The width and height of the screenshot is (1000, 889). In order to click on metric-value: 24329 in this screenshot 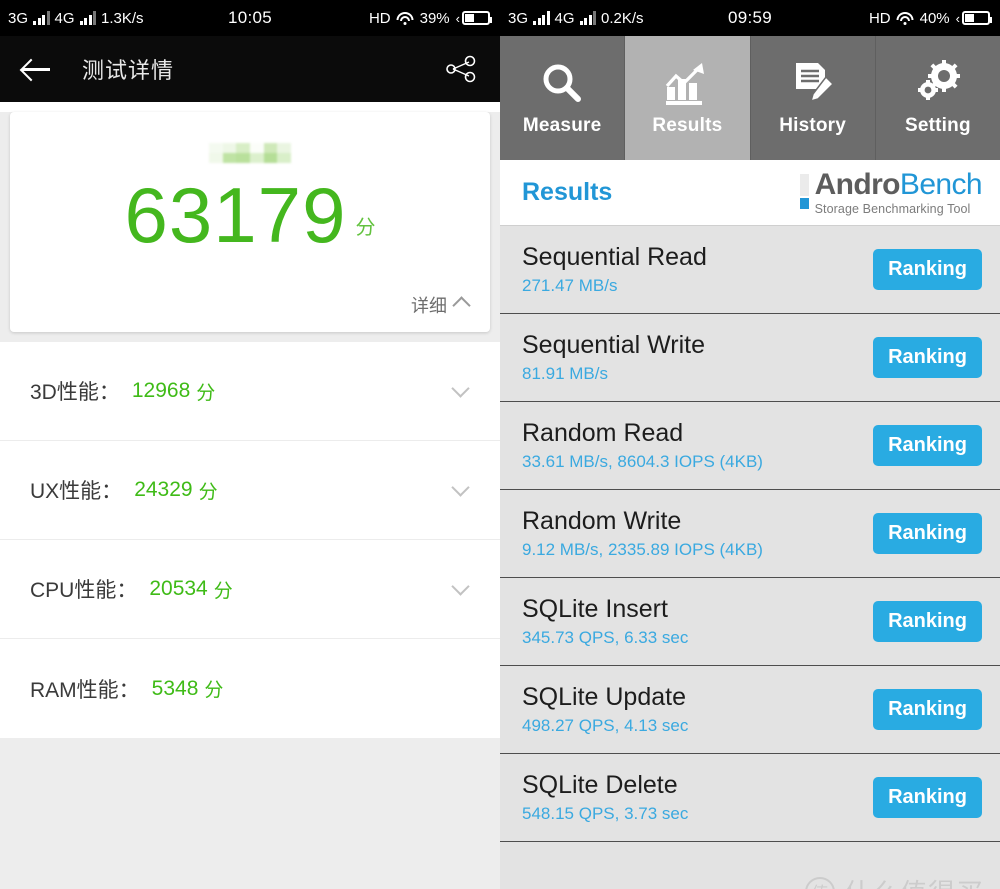, I will do `click(163, 489)`.